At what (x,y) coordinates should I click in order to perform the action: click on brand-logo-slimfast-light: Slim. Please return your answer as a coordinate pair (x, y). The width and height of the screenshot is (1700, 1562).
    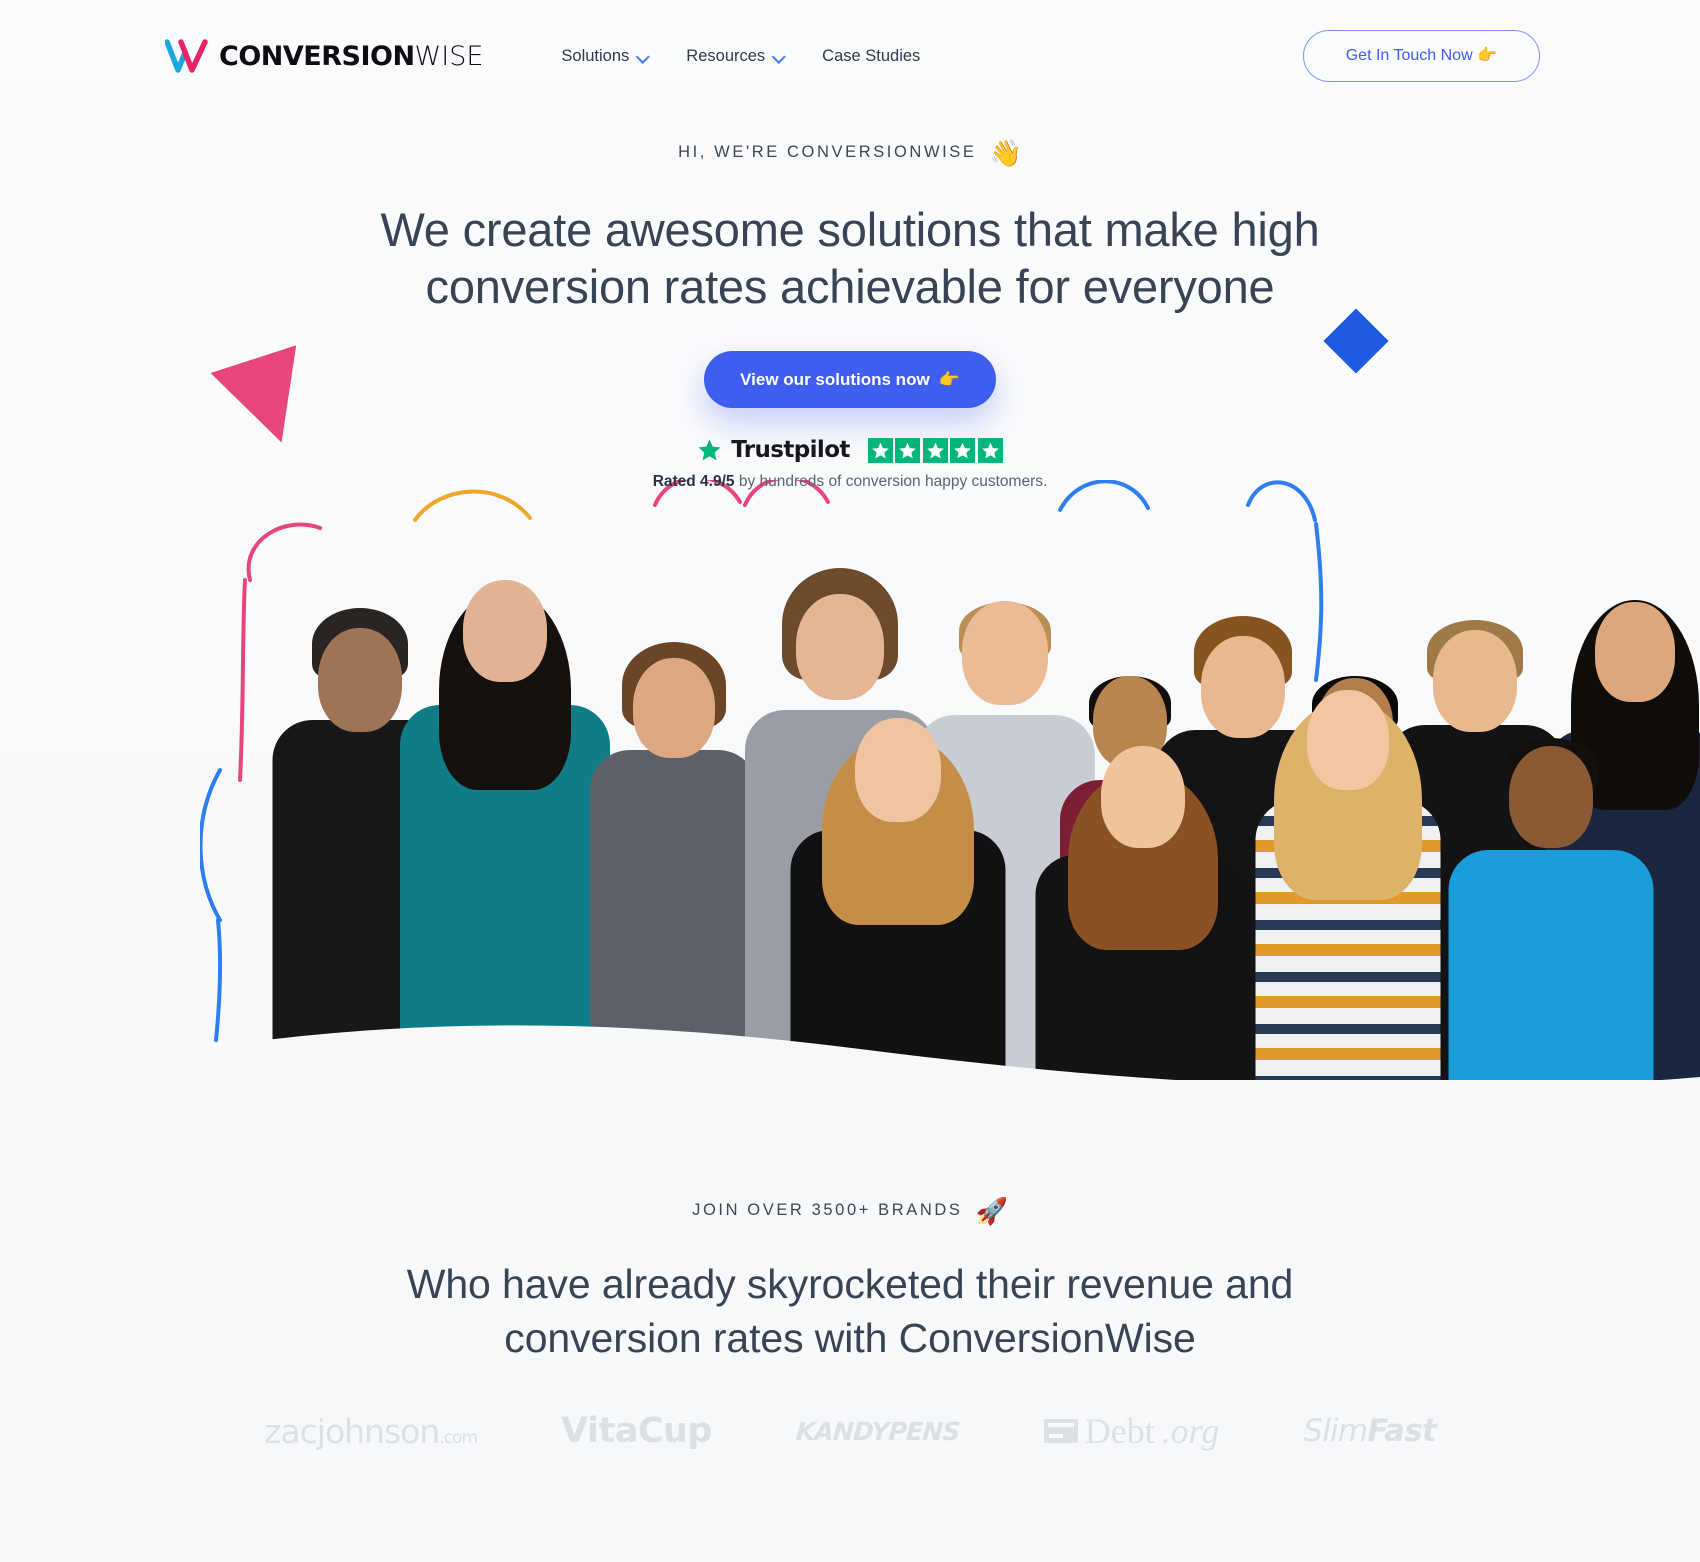
    Looking at the image, I should click on (1335, 1430).